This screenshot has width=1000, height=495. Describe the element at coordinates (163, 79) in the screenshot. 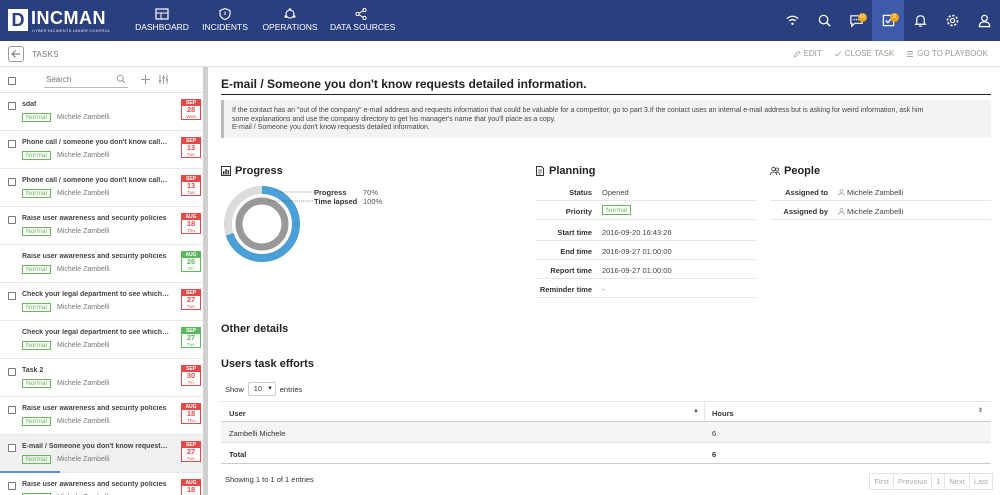

I see `filter-icon` at that location.